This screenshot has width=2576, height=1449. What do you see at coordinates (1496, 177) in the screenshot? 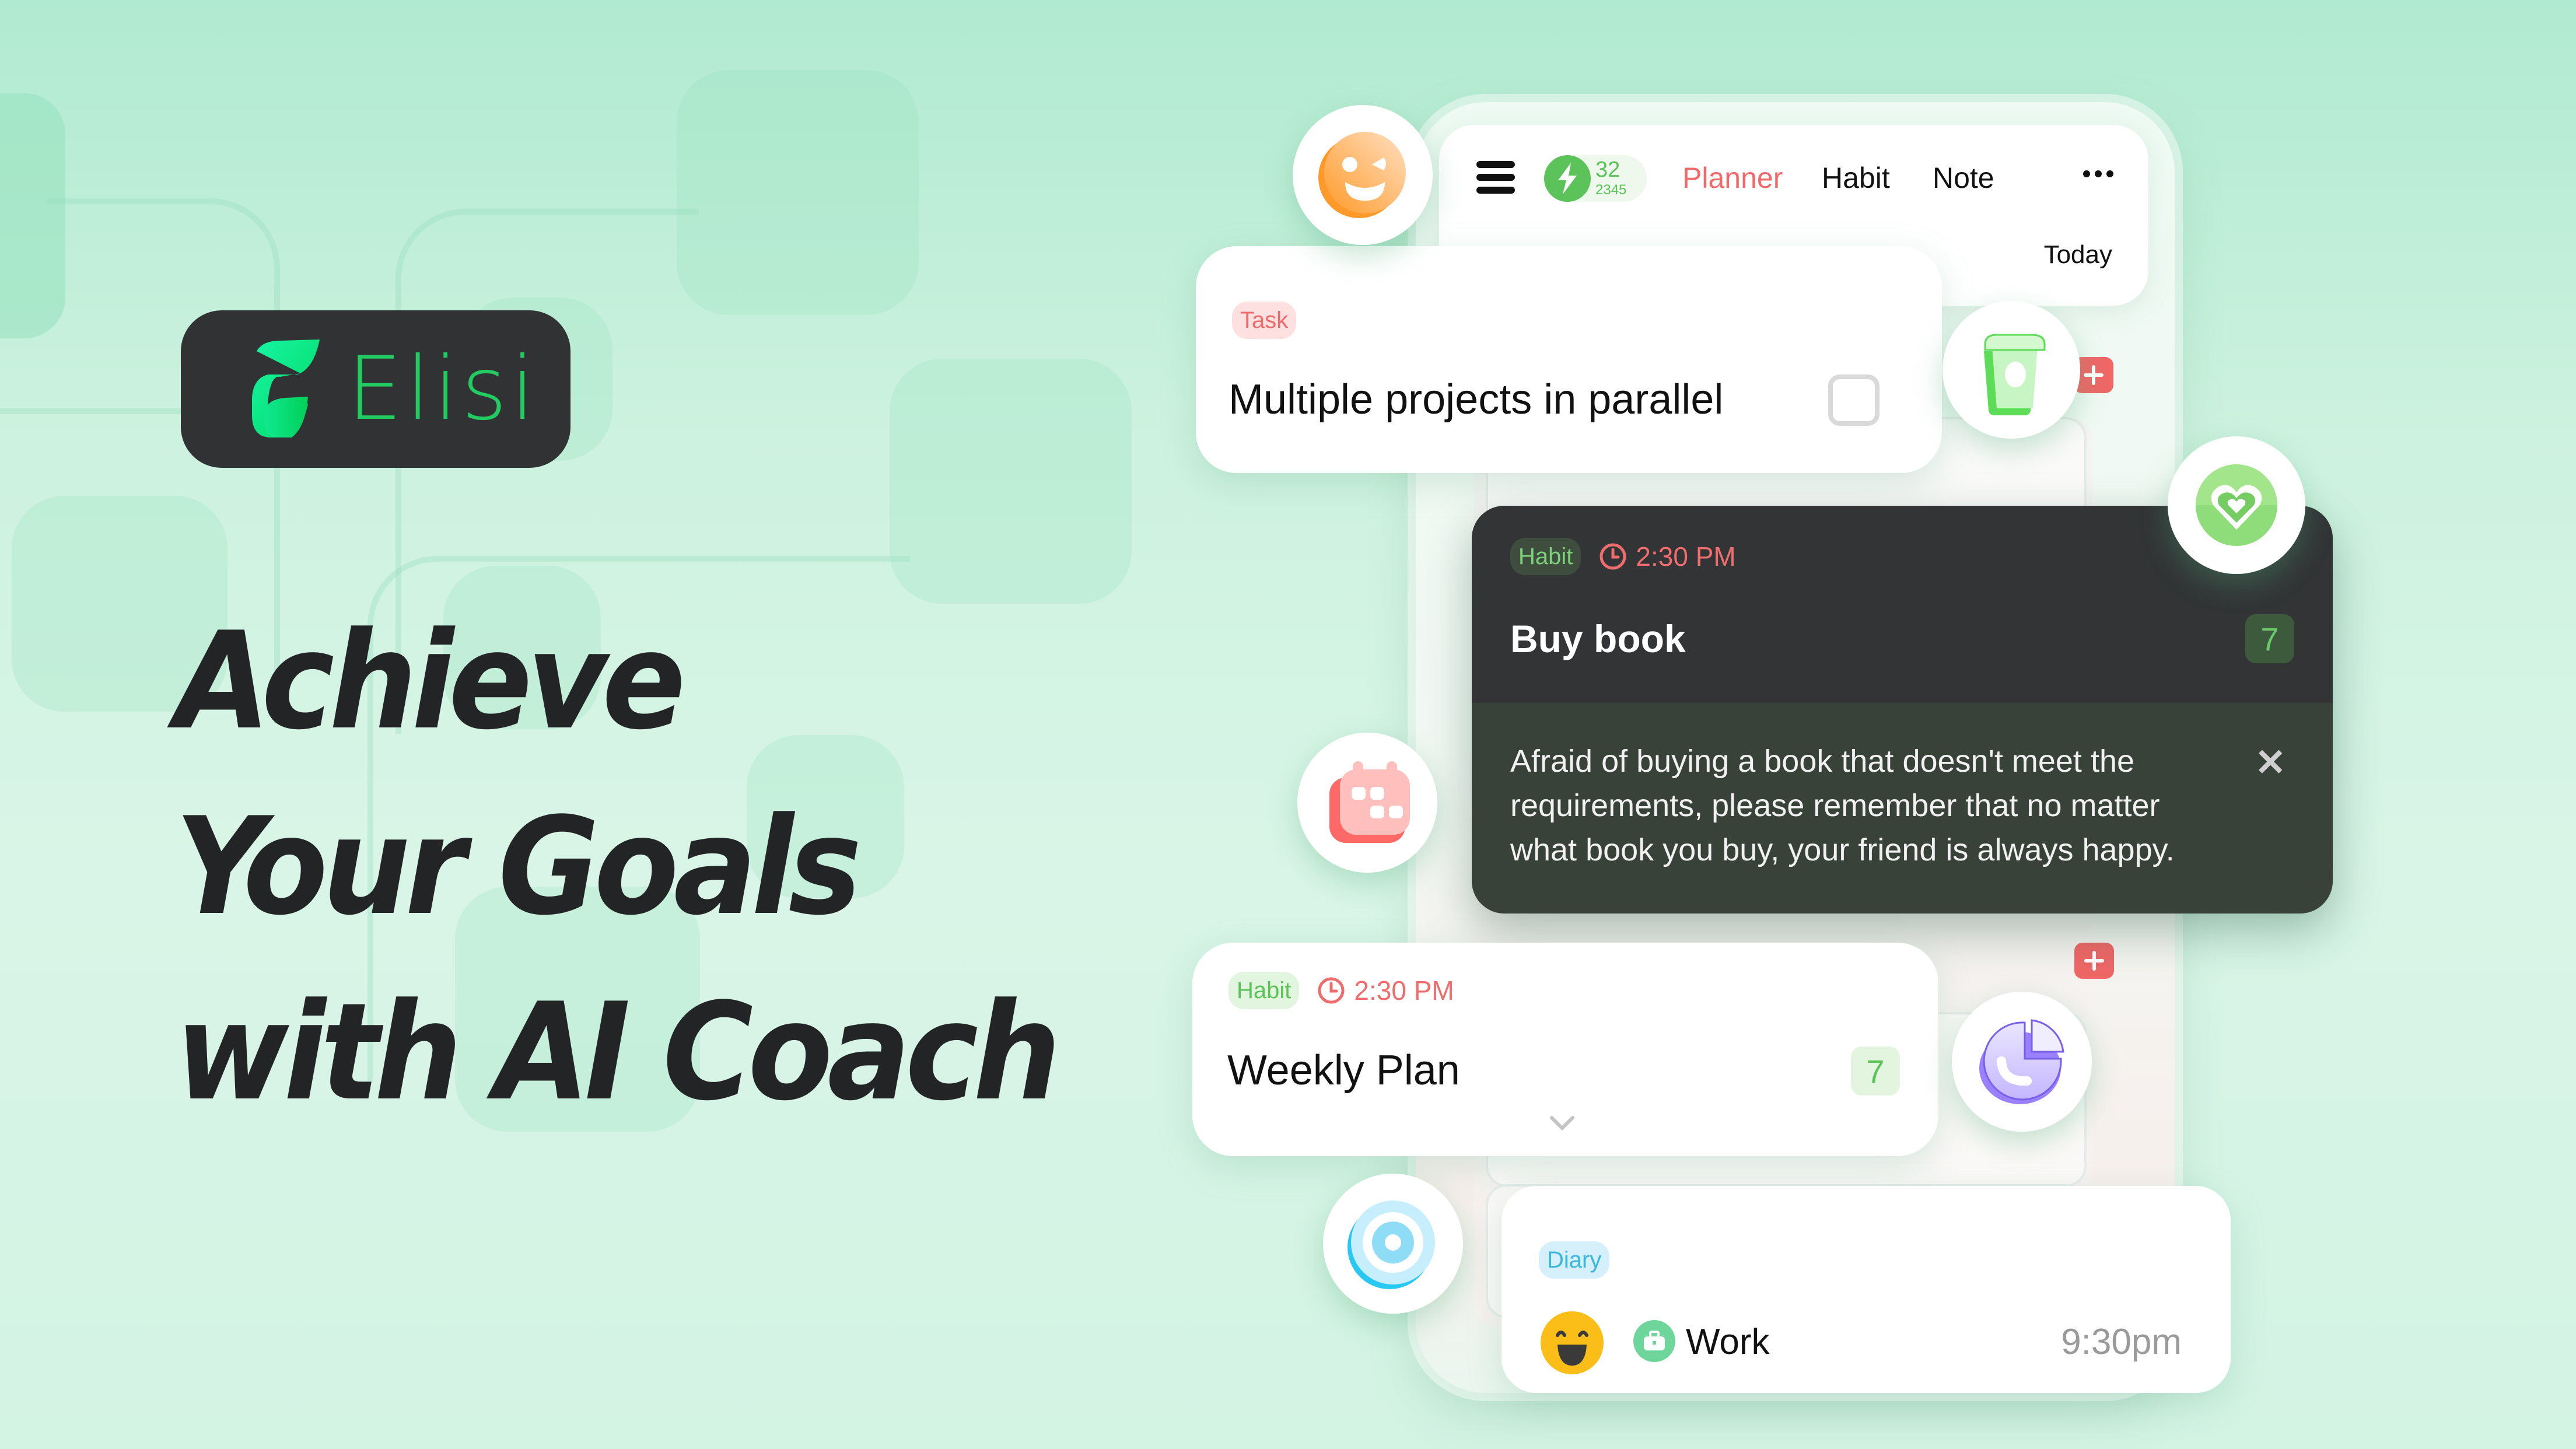
I see `hamburger-menu-icon` at bounding box center [1496, 177].